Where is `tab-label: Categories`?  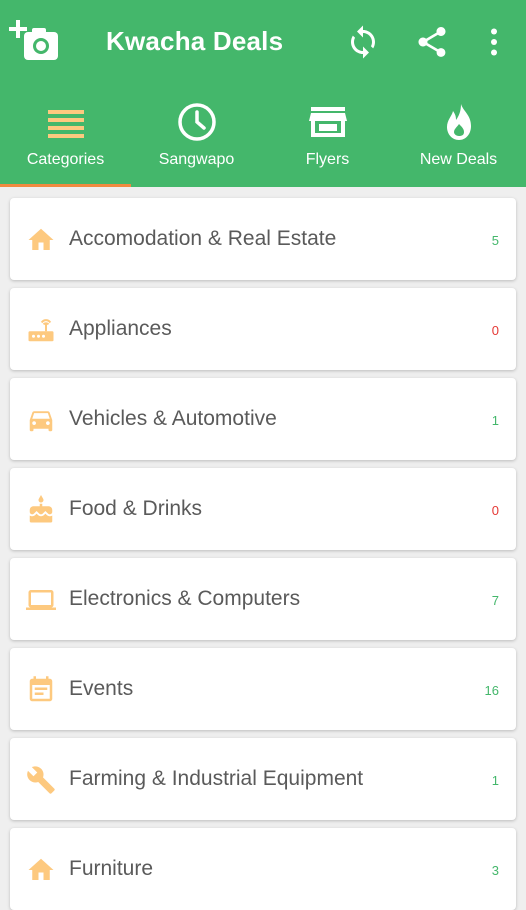 tab-label: Categories is located at coordinates (65, 159).